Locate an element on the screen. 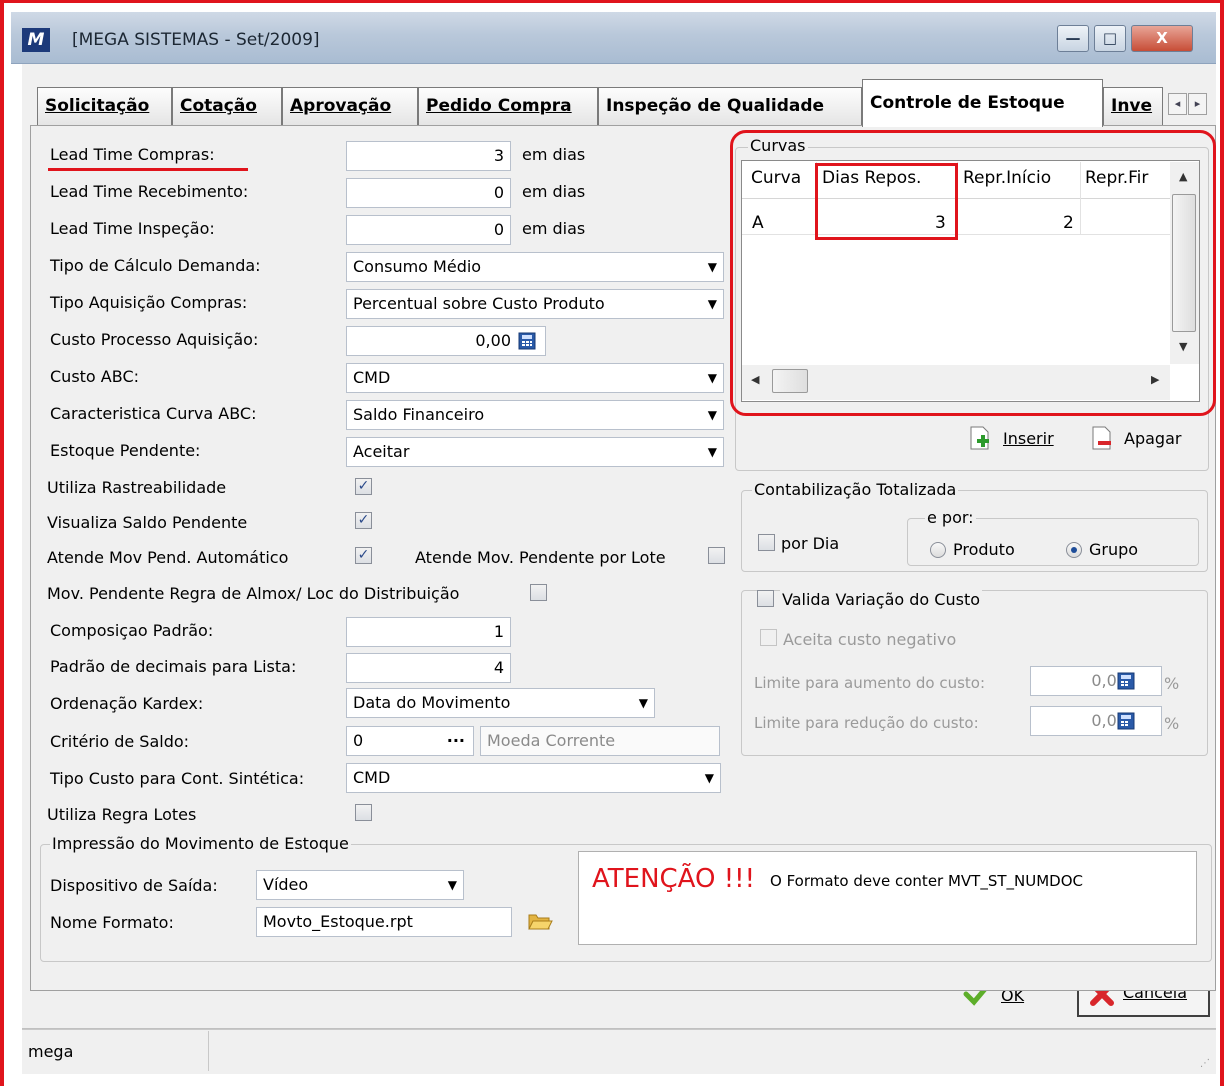 Image resolution: width=1224 pixels, height=1086 pixels. tipo-aquisicao-compras-label: Tipo Aquisição Compras: is located at coordinates (149, 302).